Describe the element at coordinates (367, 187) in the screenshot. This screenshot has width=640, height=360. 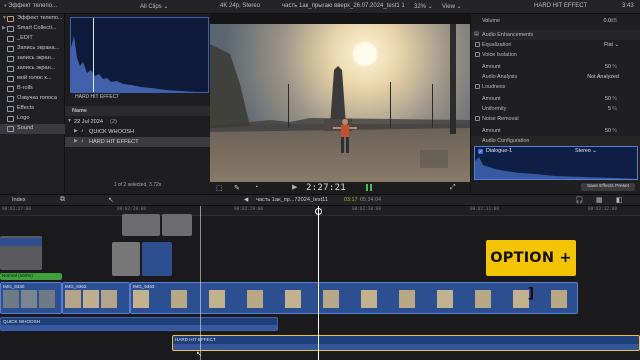
I see `audio-meter-left` at that location.